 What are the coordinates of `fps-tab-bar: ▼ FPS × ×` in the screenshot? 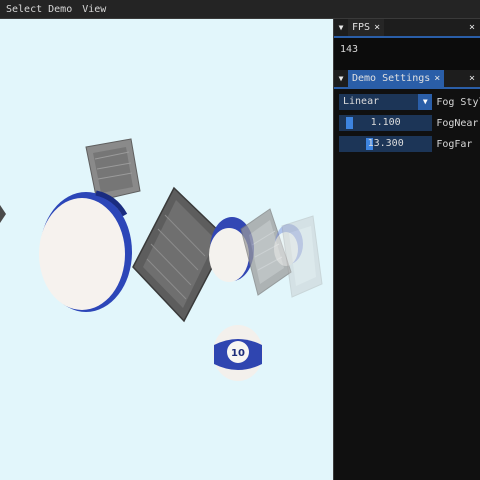 It's located at (407, 28).